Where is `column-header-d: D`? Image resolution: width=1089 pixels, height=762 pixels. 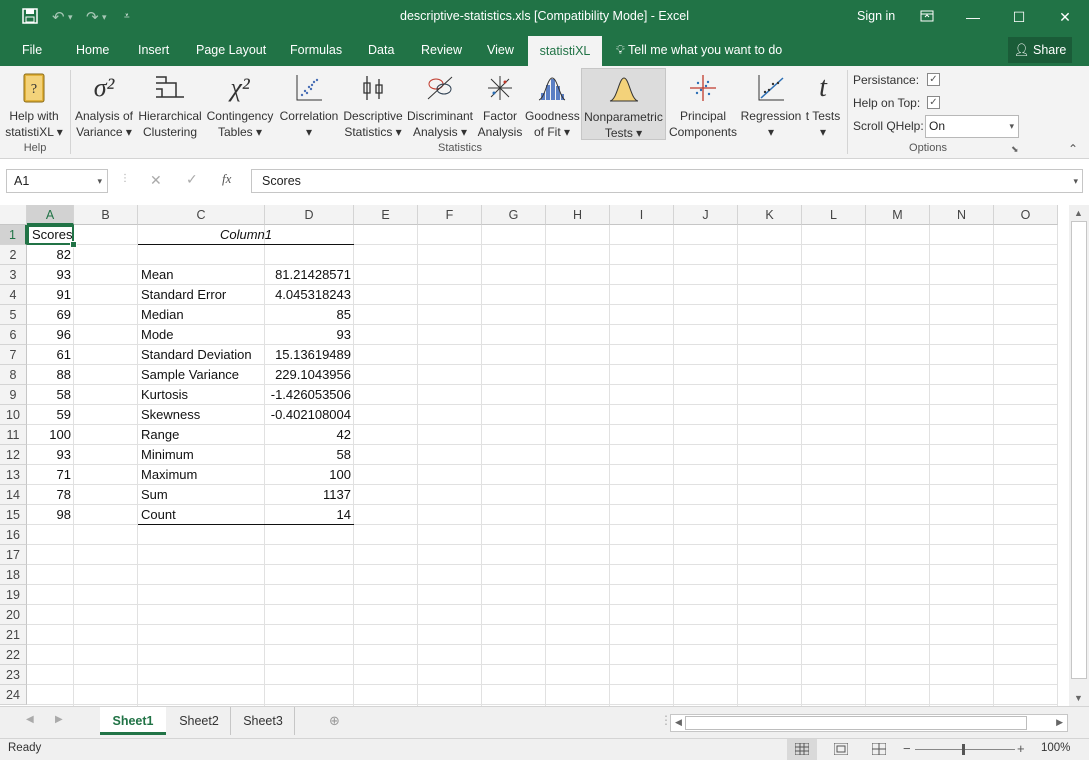 column-header-d: D is located at coordinates (309, 215).